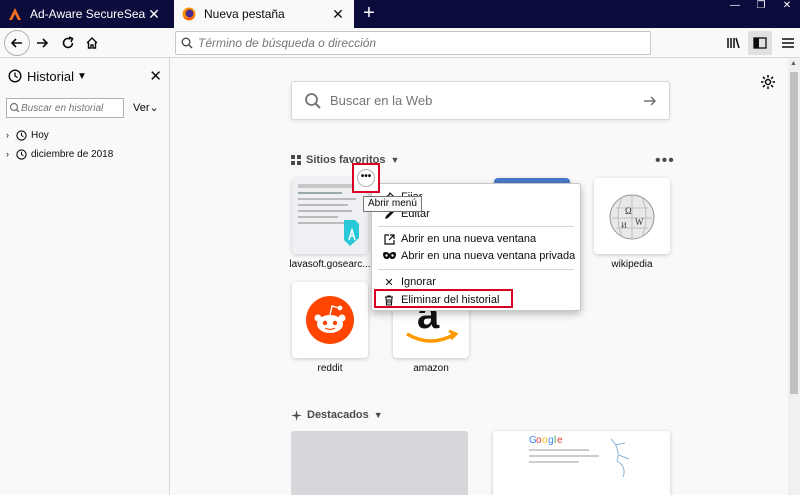  I want to click on url-bar, so click(413, 43).